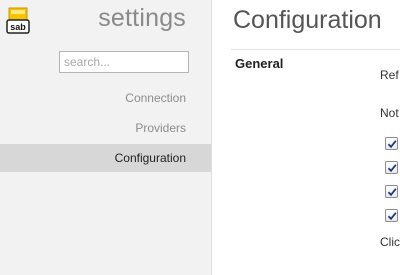  I want to click on setting-note-fragment: Not, so click(389, 113).